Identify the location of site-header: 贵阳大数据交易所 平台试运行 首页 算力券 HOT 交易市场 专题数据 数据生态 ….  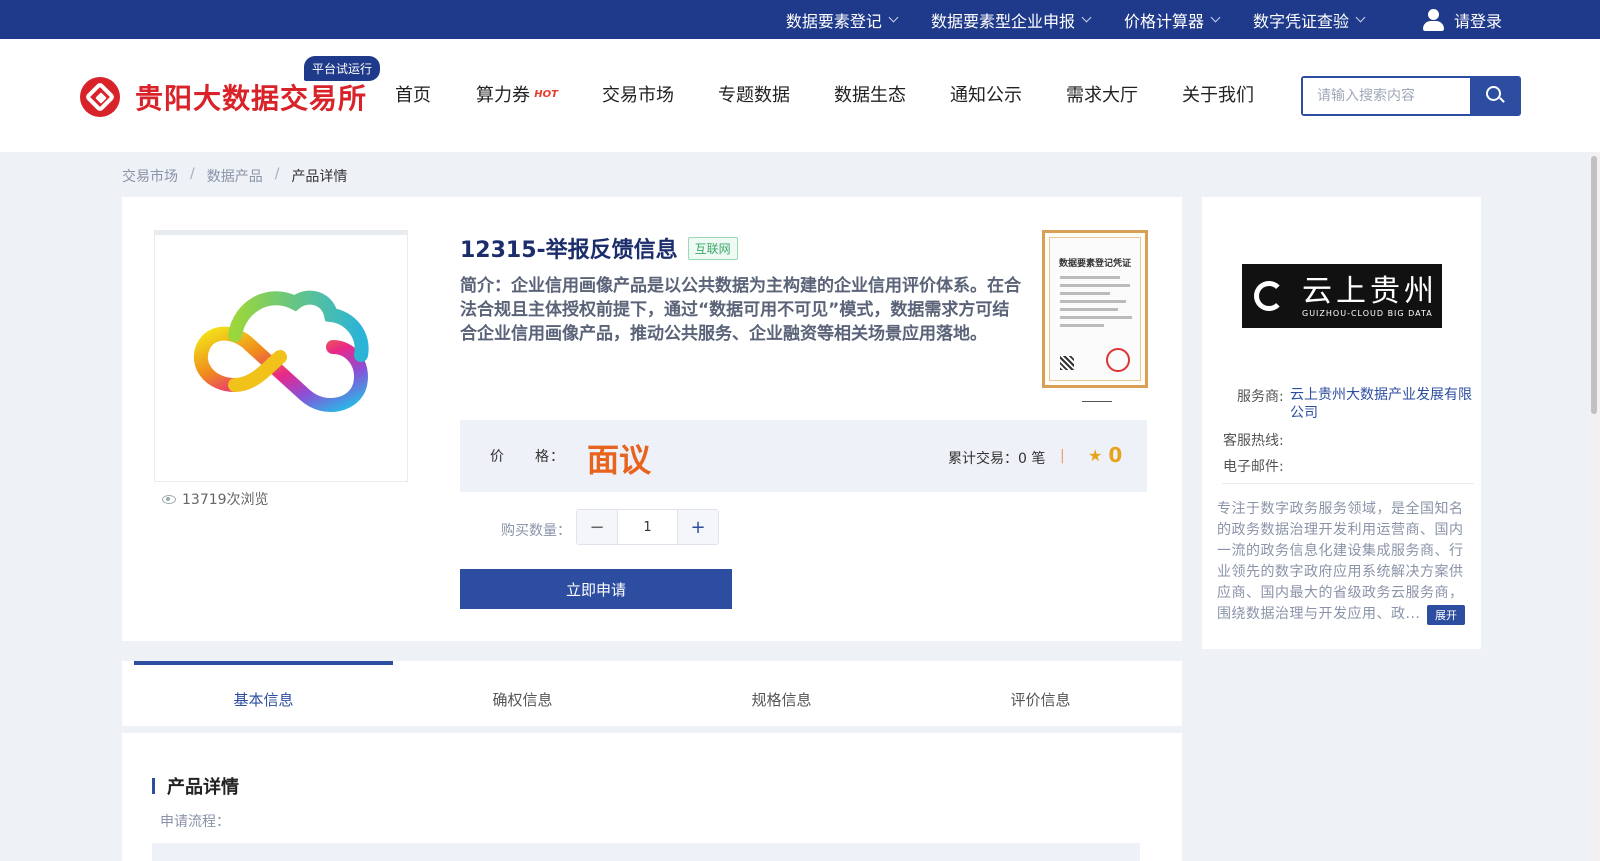
(800, 95).